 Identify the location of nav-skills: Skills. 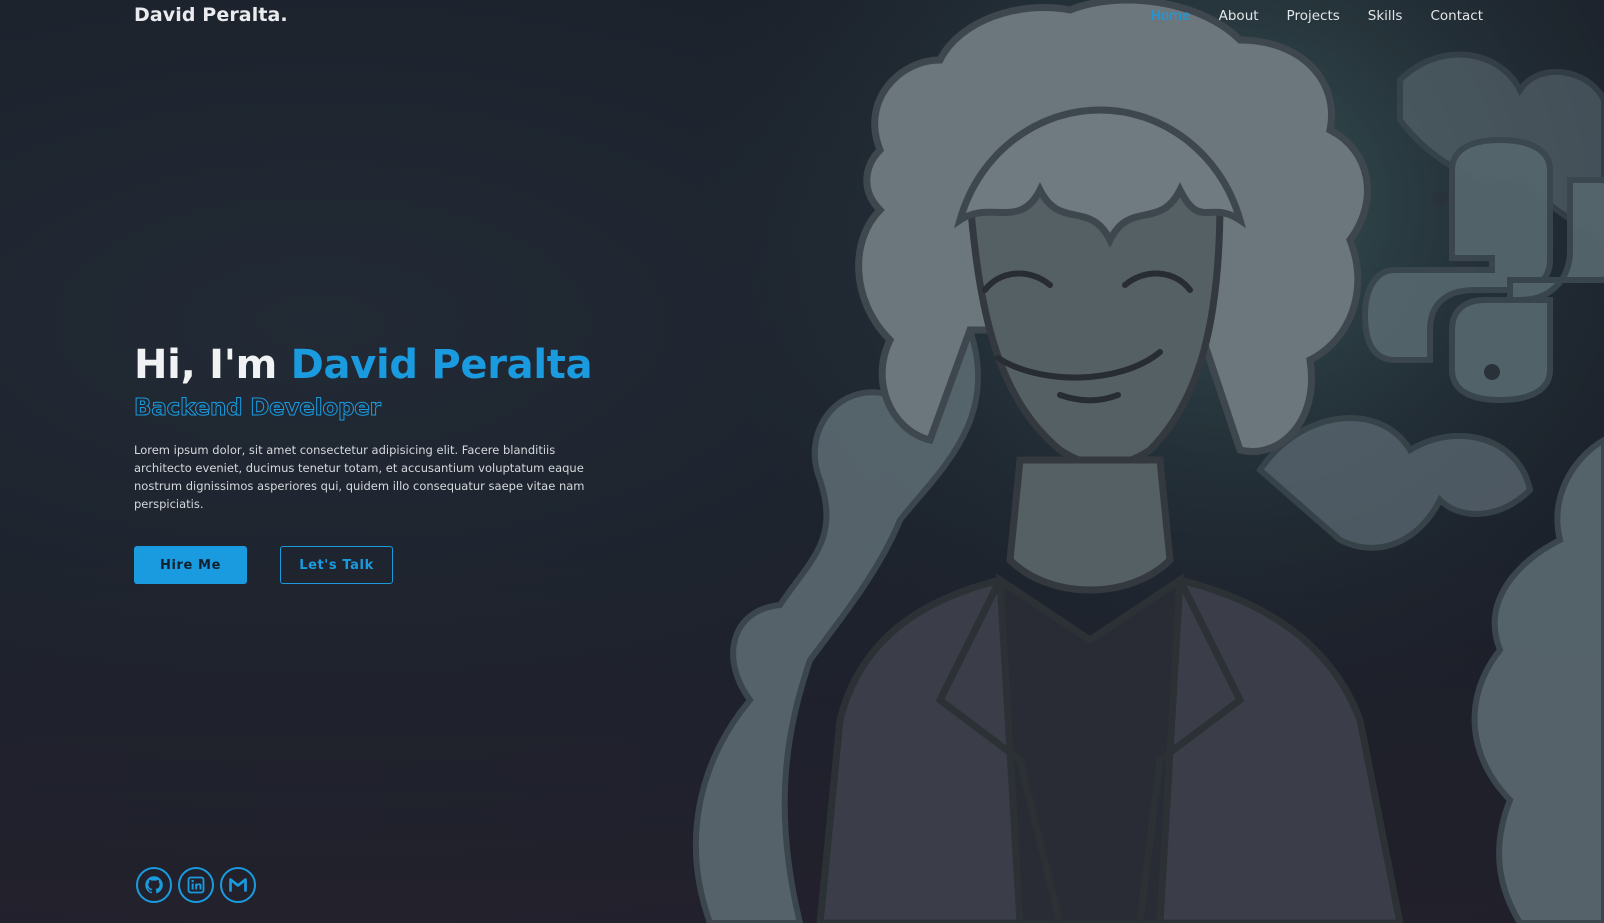
(1385, 16).